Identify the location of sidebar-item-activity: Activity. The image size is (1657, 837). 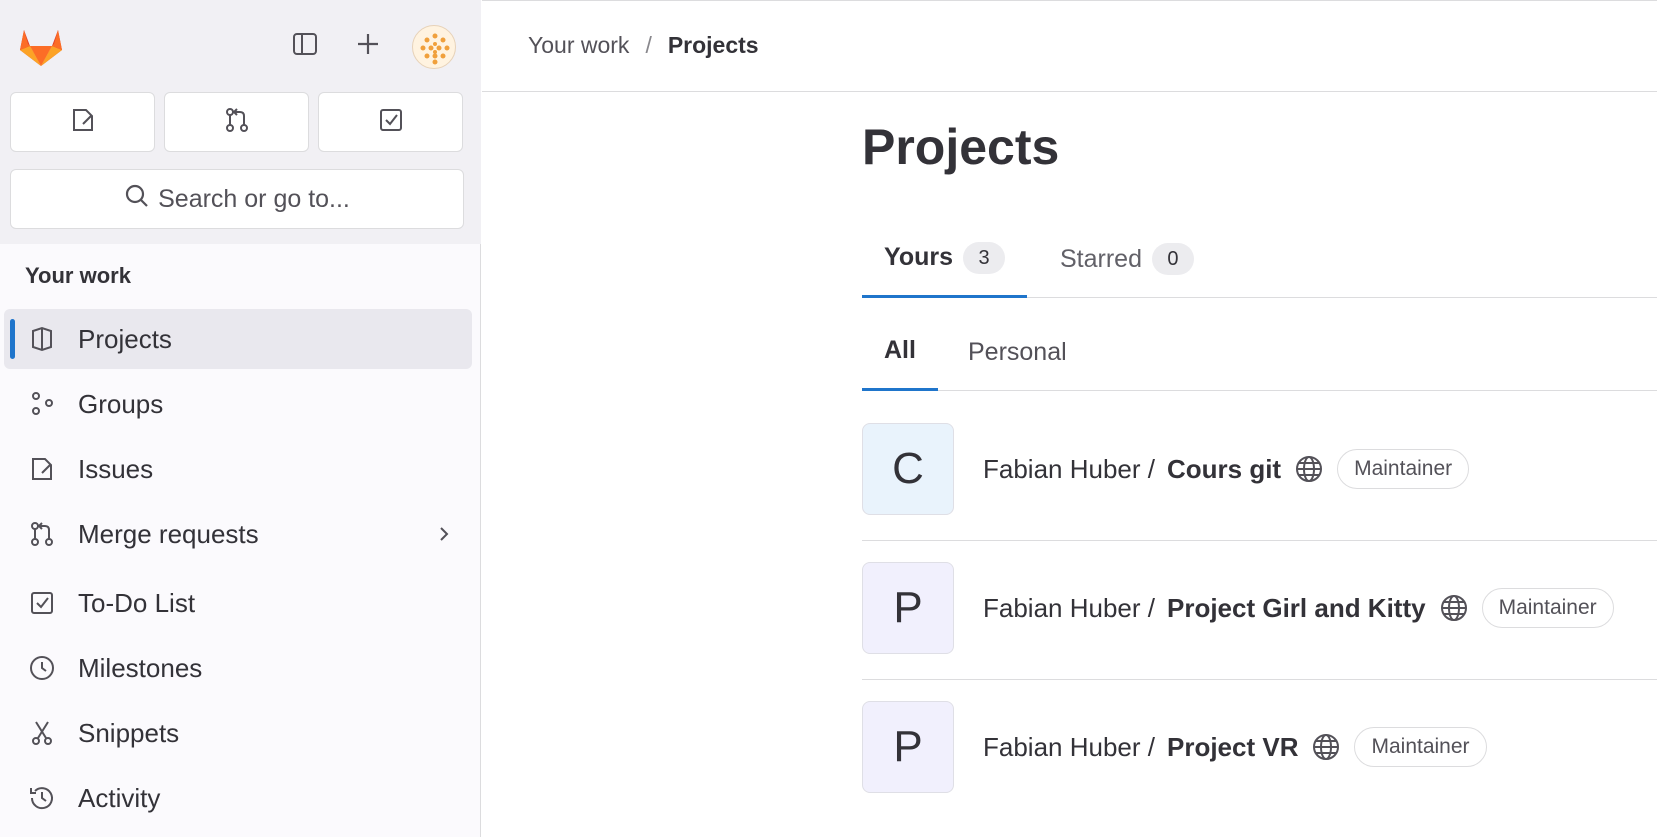
(238, 798).